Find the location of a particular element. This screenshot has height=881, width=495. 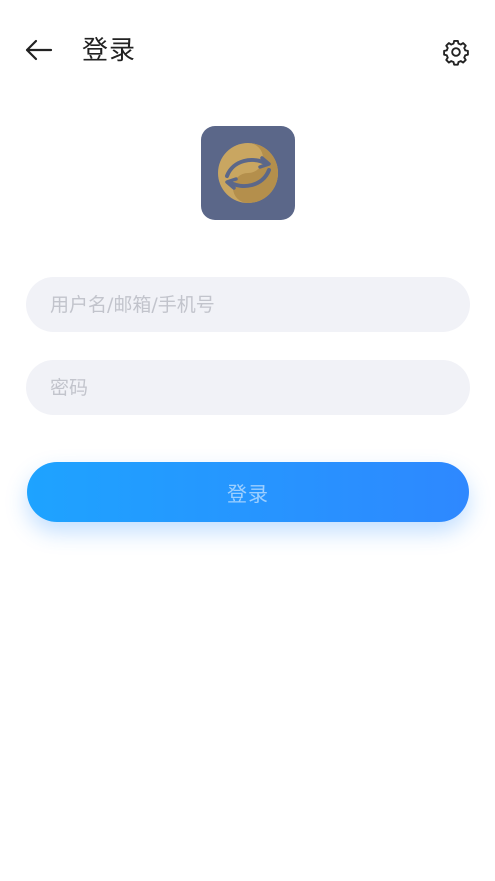

arrow-left-icon is located at coordinates (39, 50).